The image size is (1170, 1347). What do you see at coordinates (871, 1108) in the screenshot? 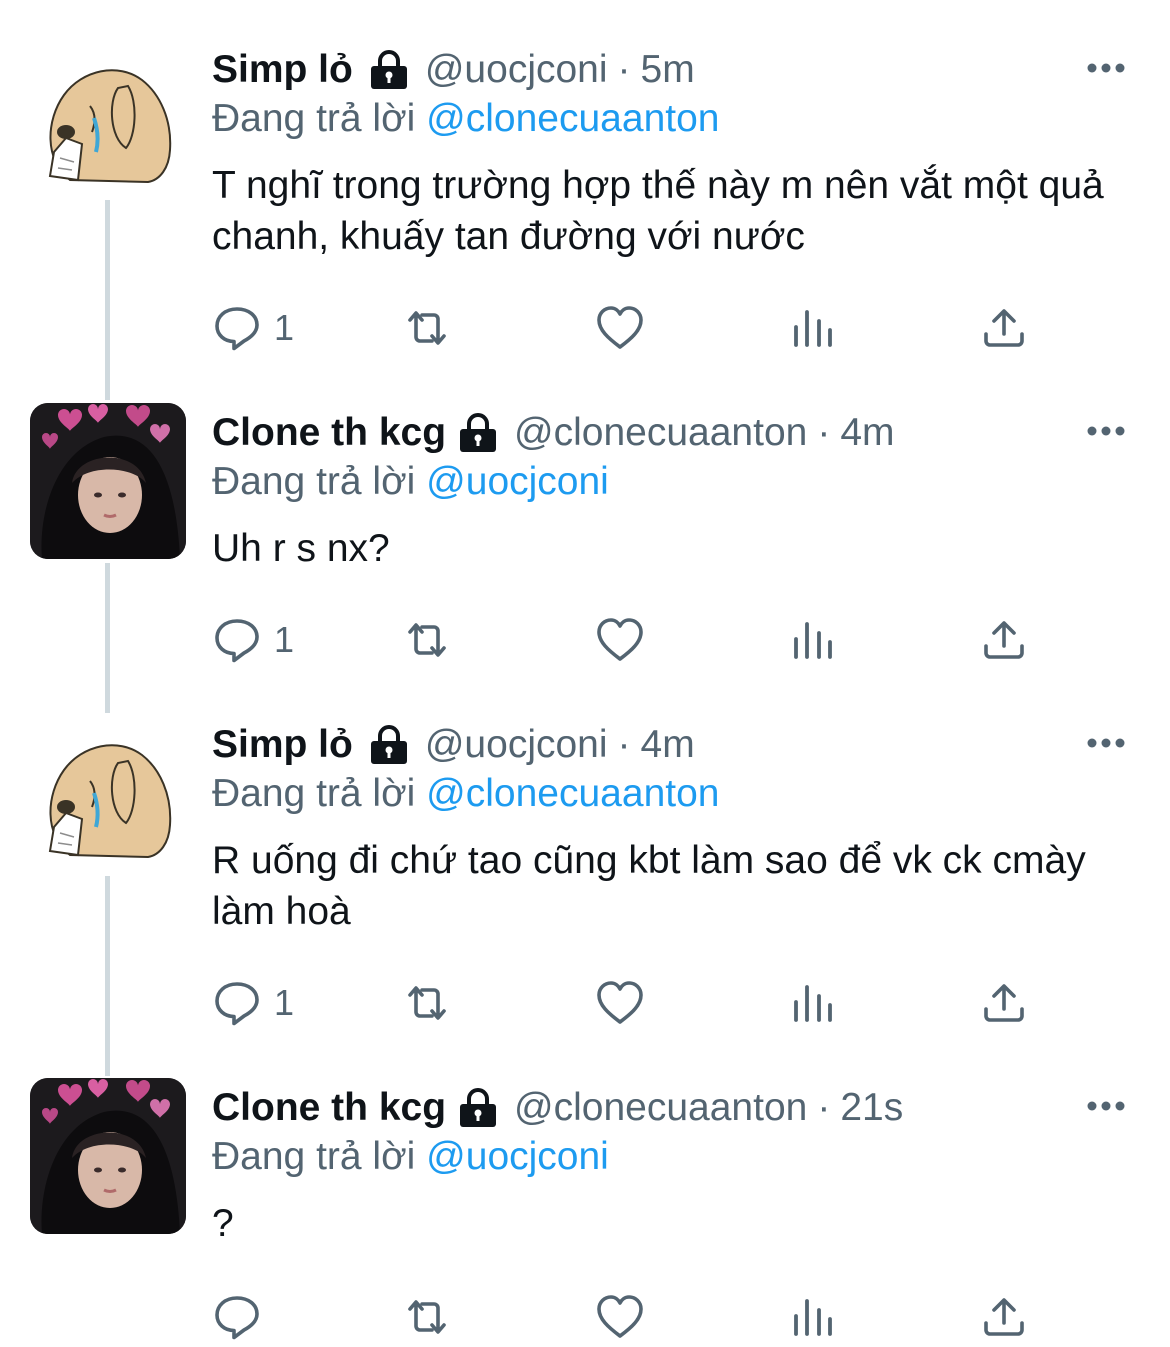
I see `timestamp: 21s` at bounding box center [871, 1108].